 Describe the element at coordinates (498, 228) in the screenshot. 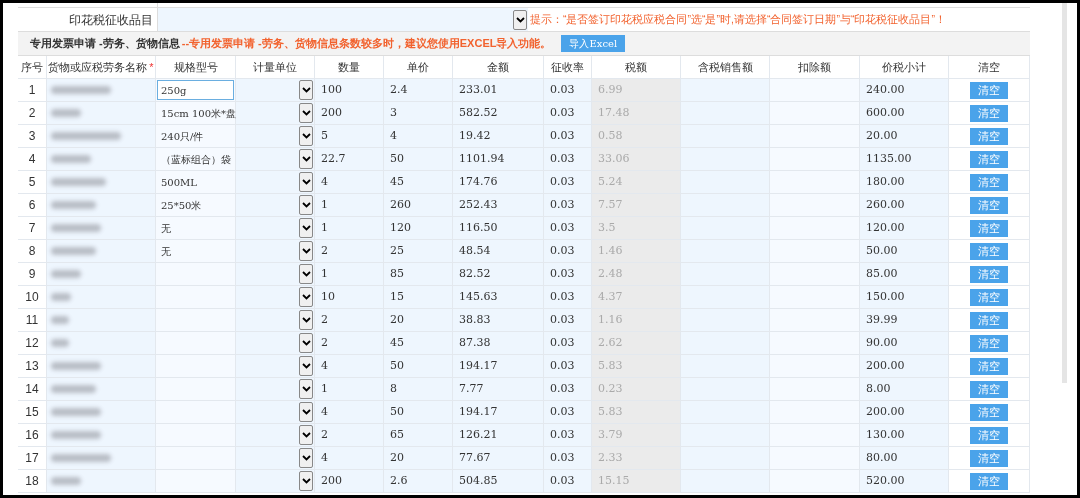

I see `amount-cell: 116.50` at that location.